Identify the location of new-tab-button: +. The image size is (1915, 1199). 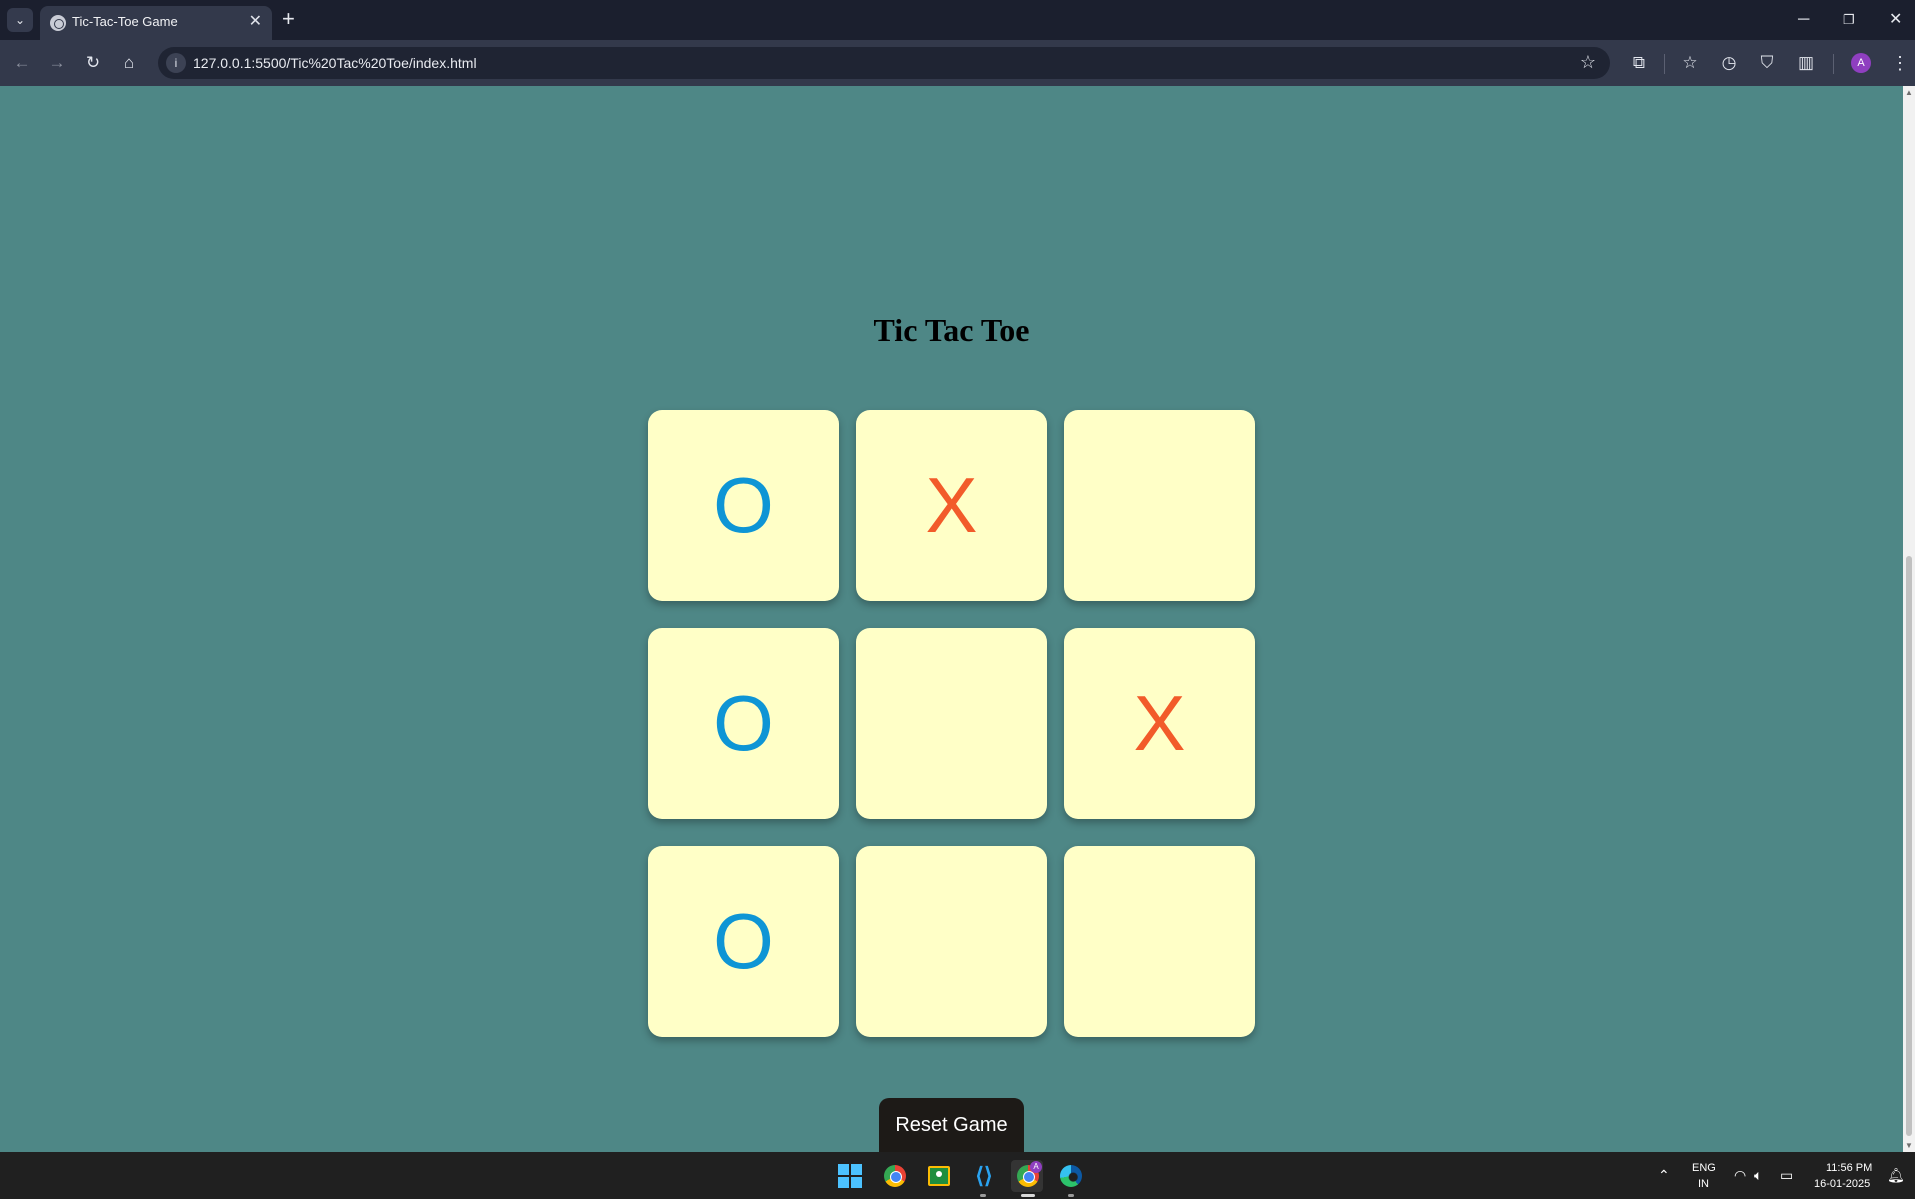
(288, 19).